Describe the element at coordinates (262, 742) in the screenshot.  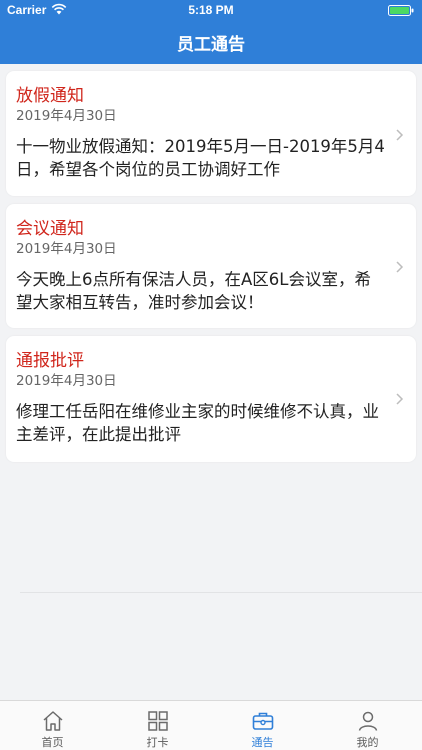
I see `tab-label: 通告` at that location.